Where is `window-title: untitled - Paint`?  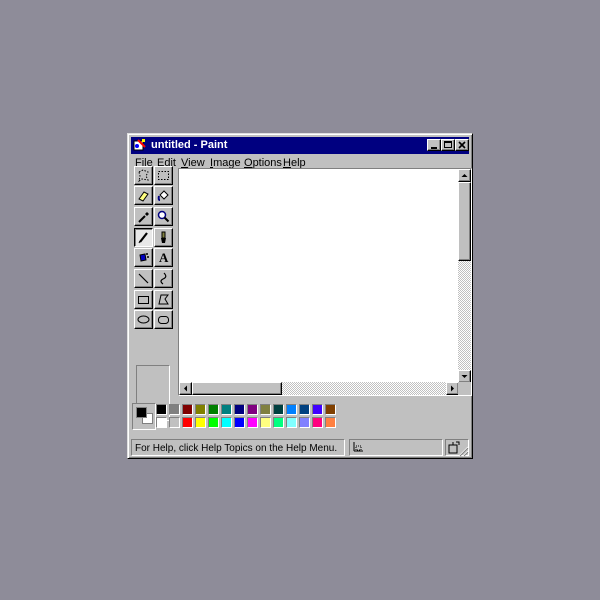 window-title: untitled - Paint is located at coordinates (189, 145).